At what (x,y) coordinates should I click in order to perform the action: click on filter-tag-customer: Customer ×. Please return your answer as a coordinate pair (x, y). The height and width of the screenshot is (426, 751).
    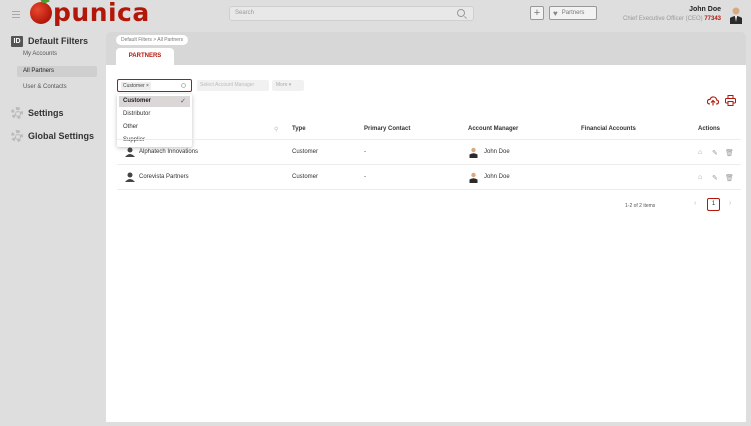
    Looking at the image, I should click on (136, 86).